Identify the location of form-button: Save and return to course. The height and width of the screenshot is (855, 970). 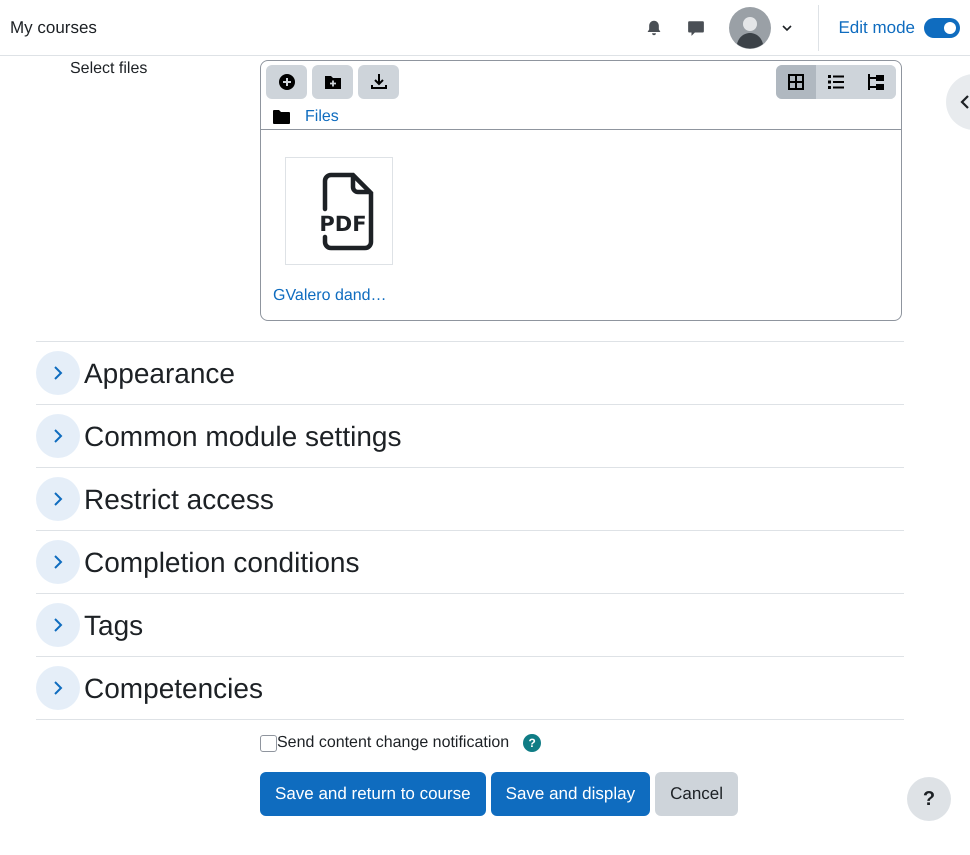
(373, 794).